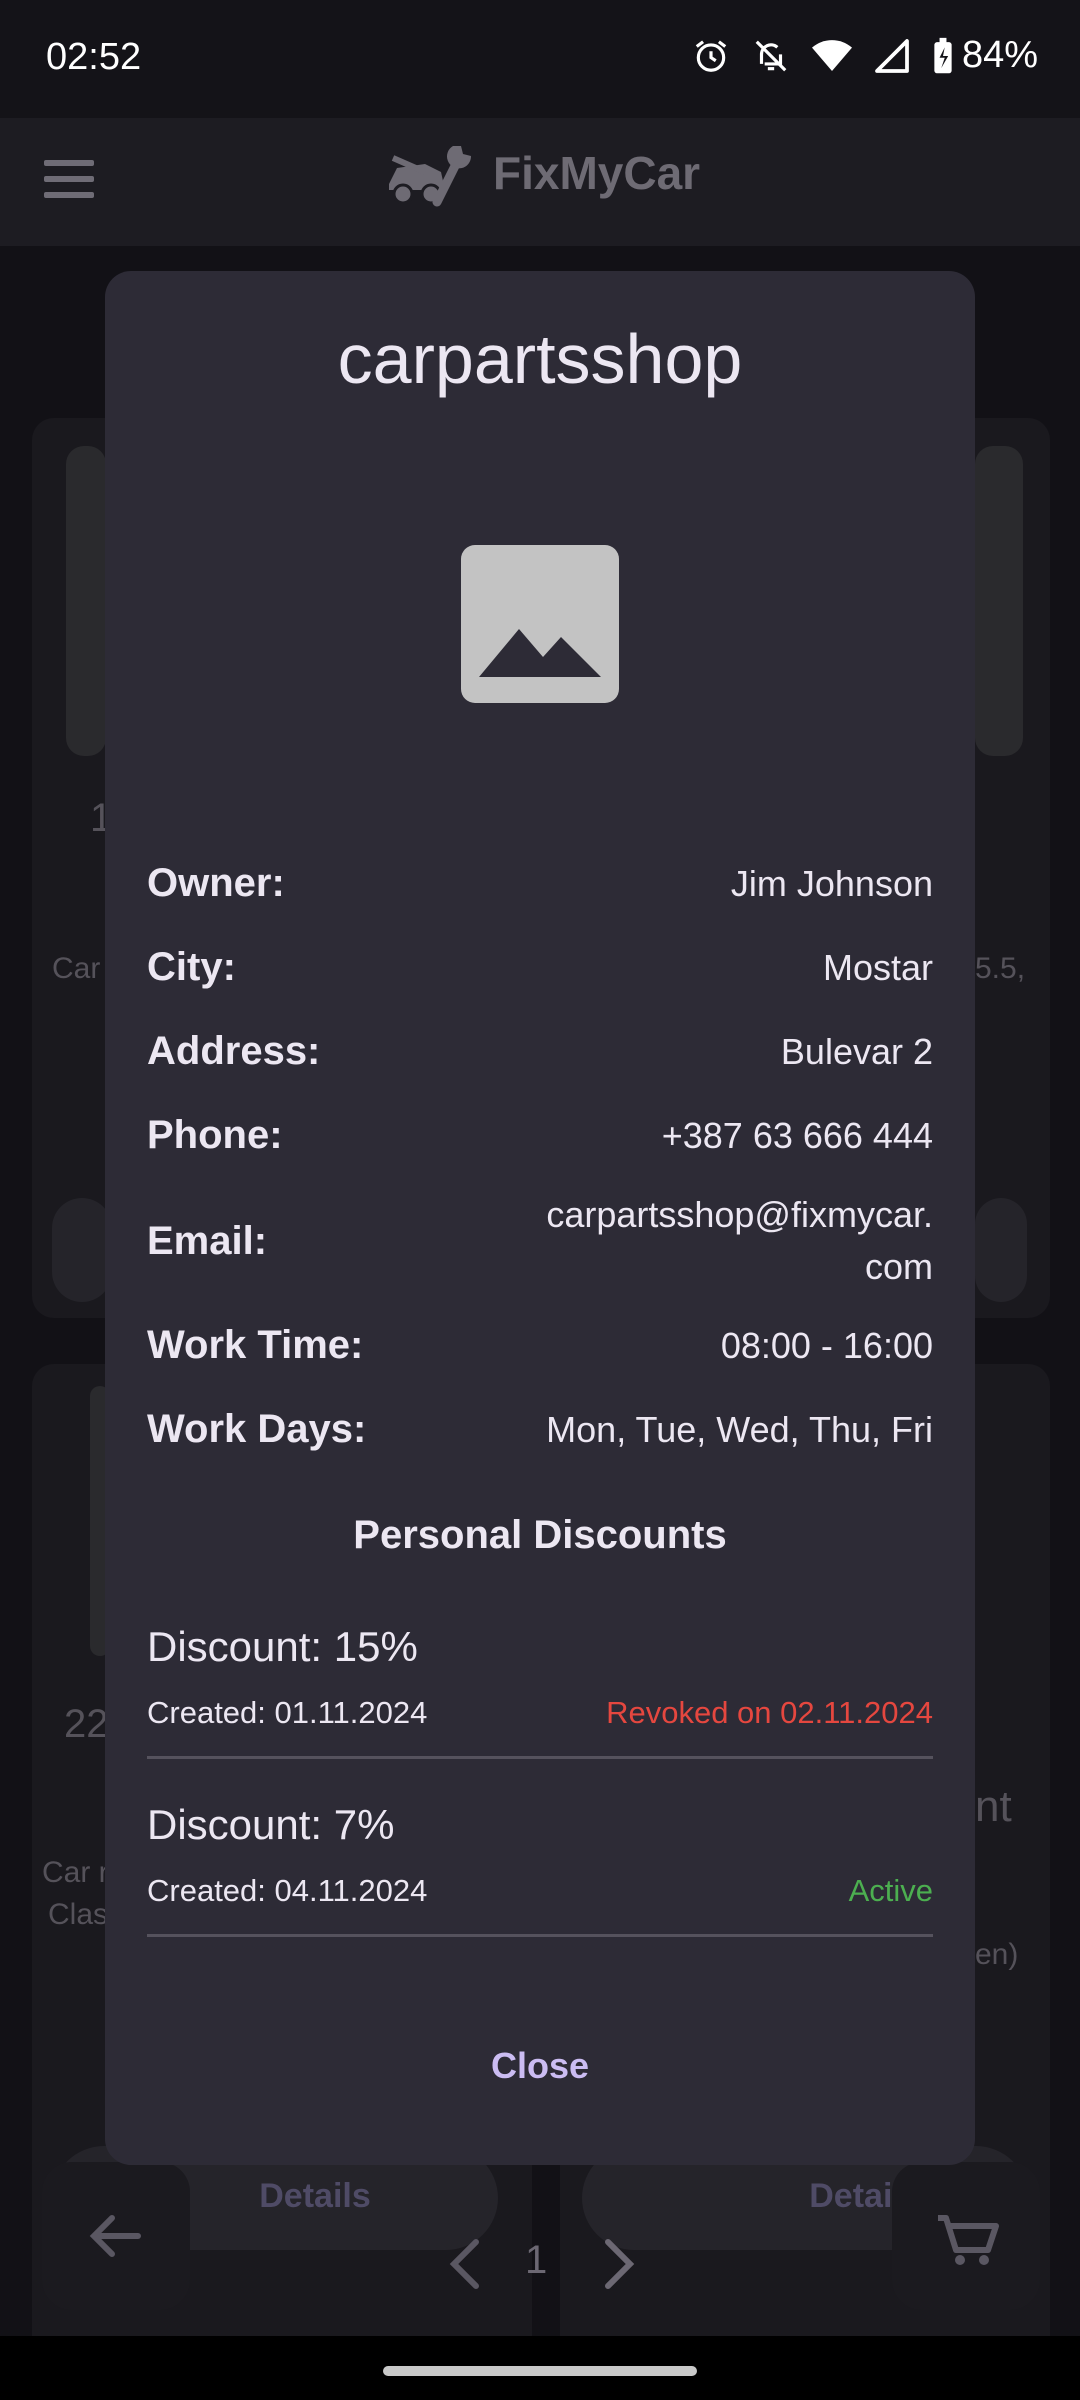 This screenshot has width=1080, height=2400. What do you see at coordinates (711, 55) in the screenshot?
I see `alarm-icon` at bounding box center [711, 55].